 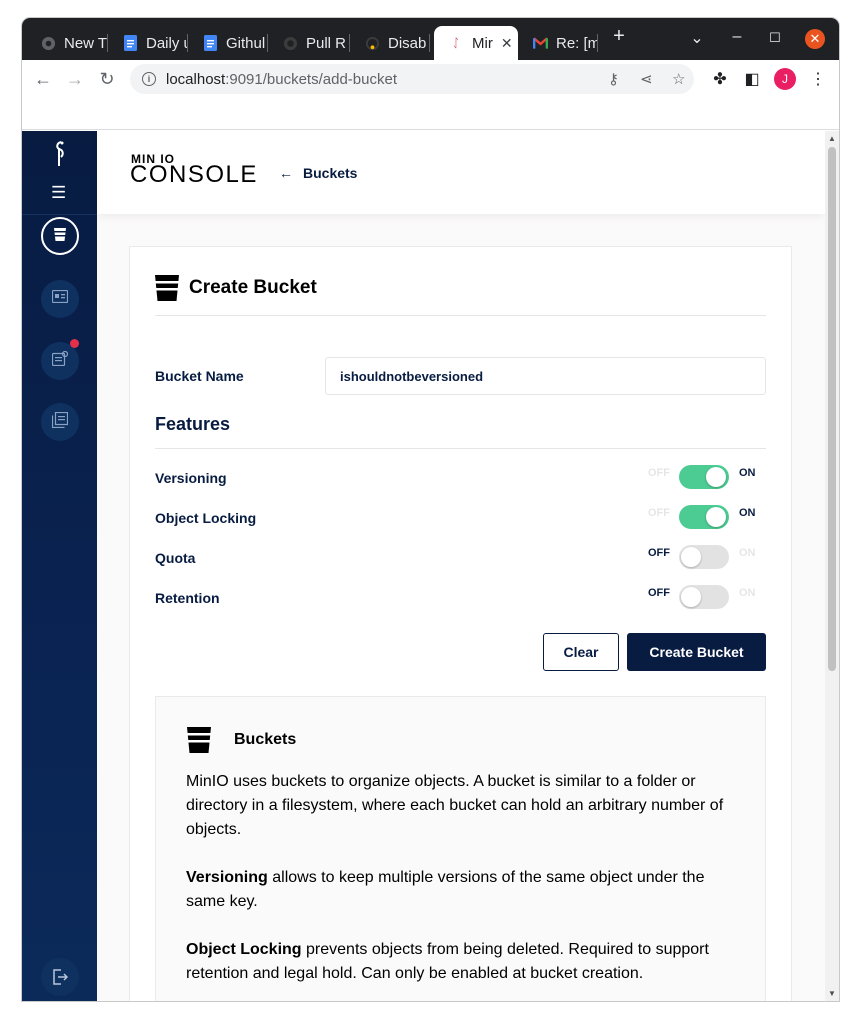 I want to click on share-icon: ⋖, so click(x=646, y=79).